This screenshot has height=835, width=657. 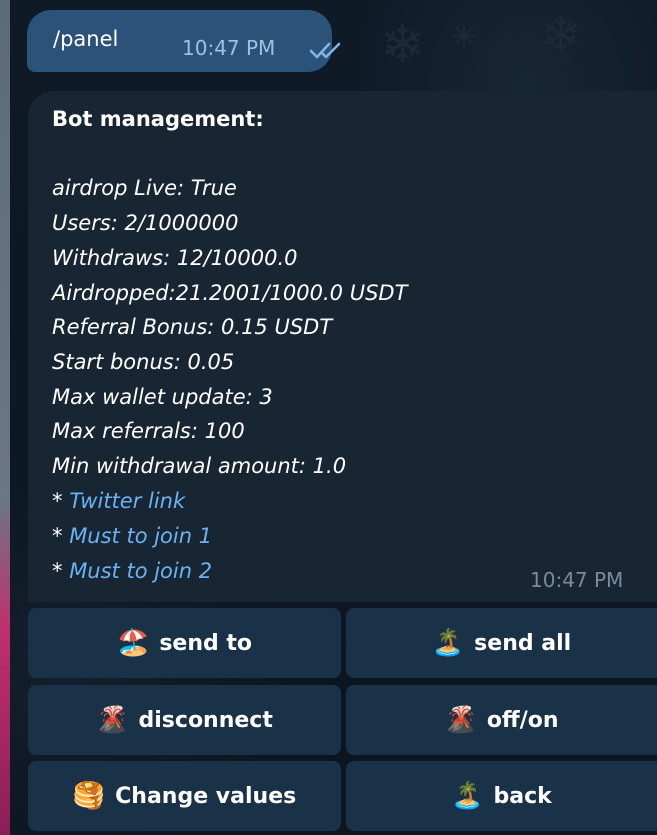 What do you see at coordinates (140, 536) in the screenshot?
I see `must-join-1-link: Must to join 1` at bounding box center [140, 536].